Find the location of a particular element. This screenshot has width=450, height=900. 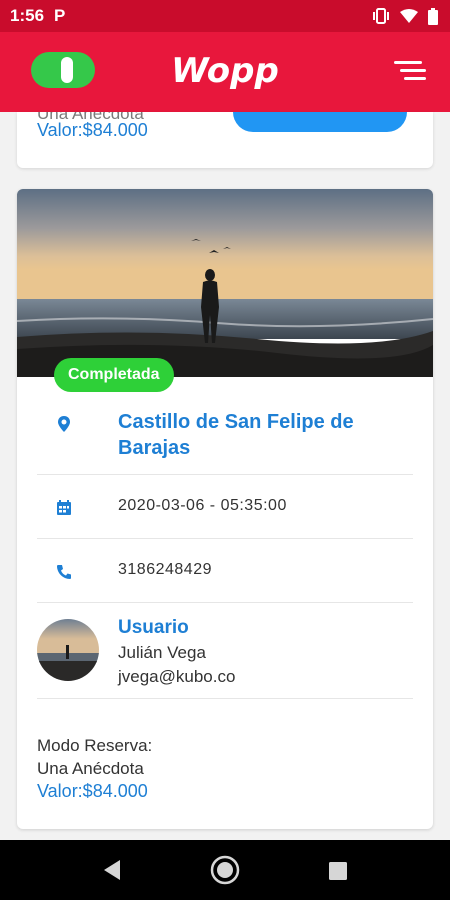

user-email: jvega@kubo.co is located at coordinates (177, 676).